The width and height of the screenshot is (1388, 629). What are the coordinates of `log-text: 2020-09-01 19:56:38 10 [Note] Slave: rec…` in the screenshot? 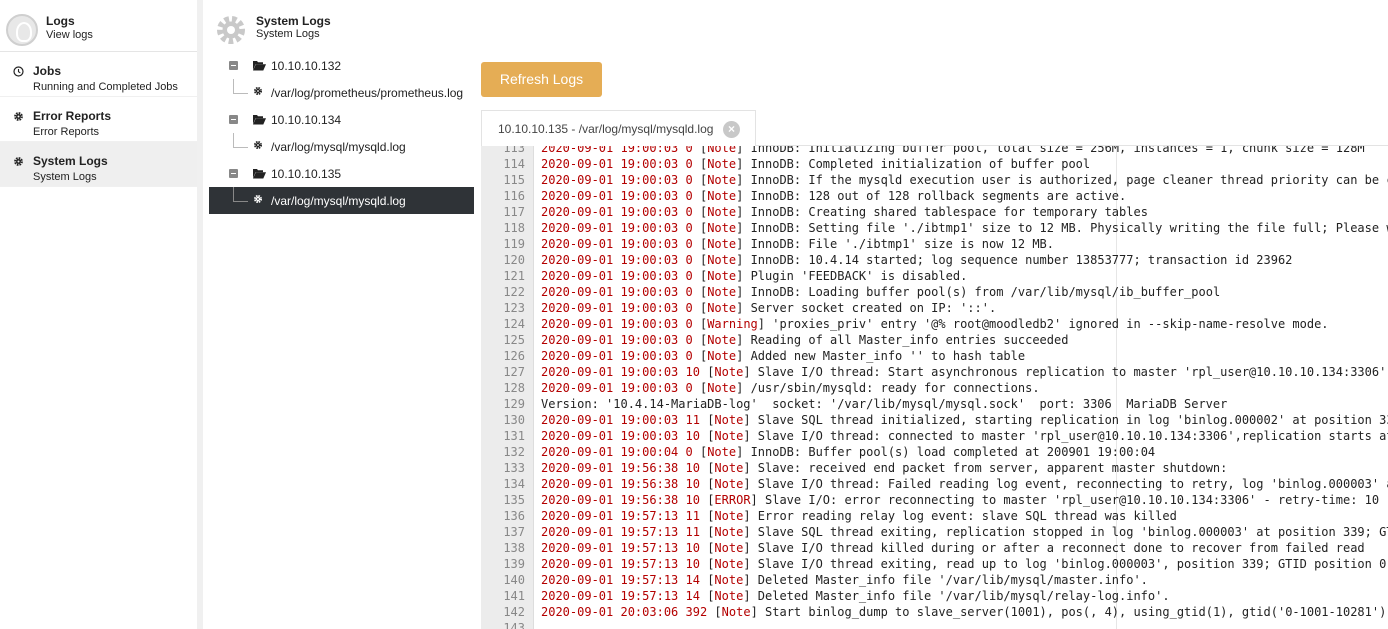 It's located at (884, 468).